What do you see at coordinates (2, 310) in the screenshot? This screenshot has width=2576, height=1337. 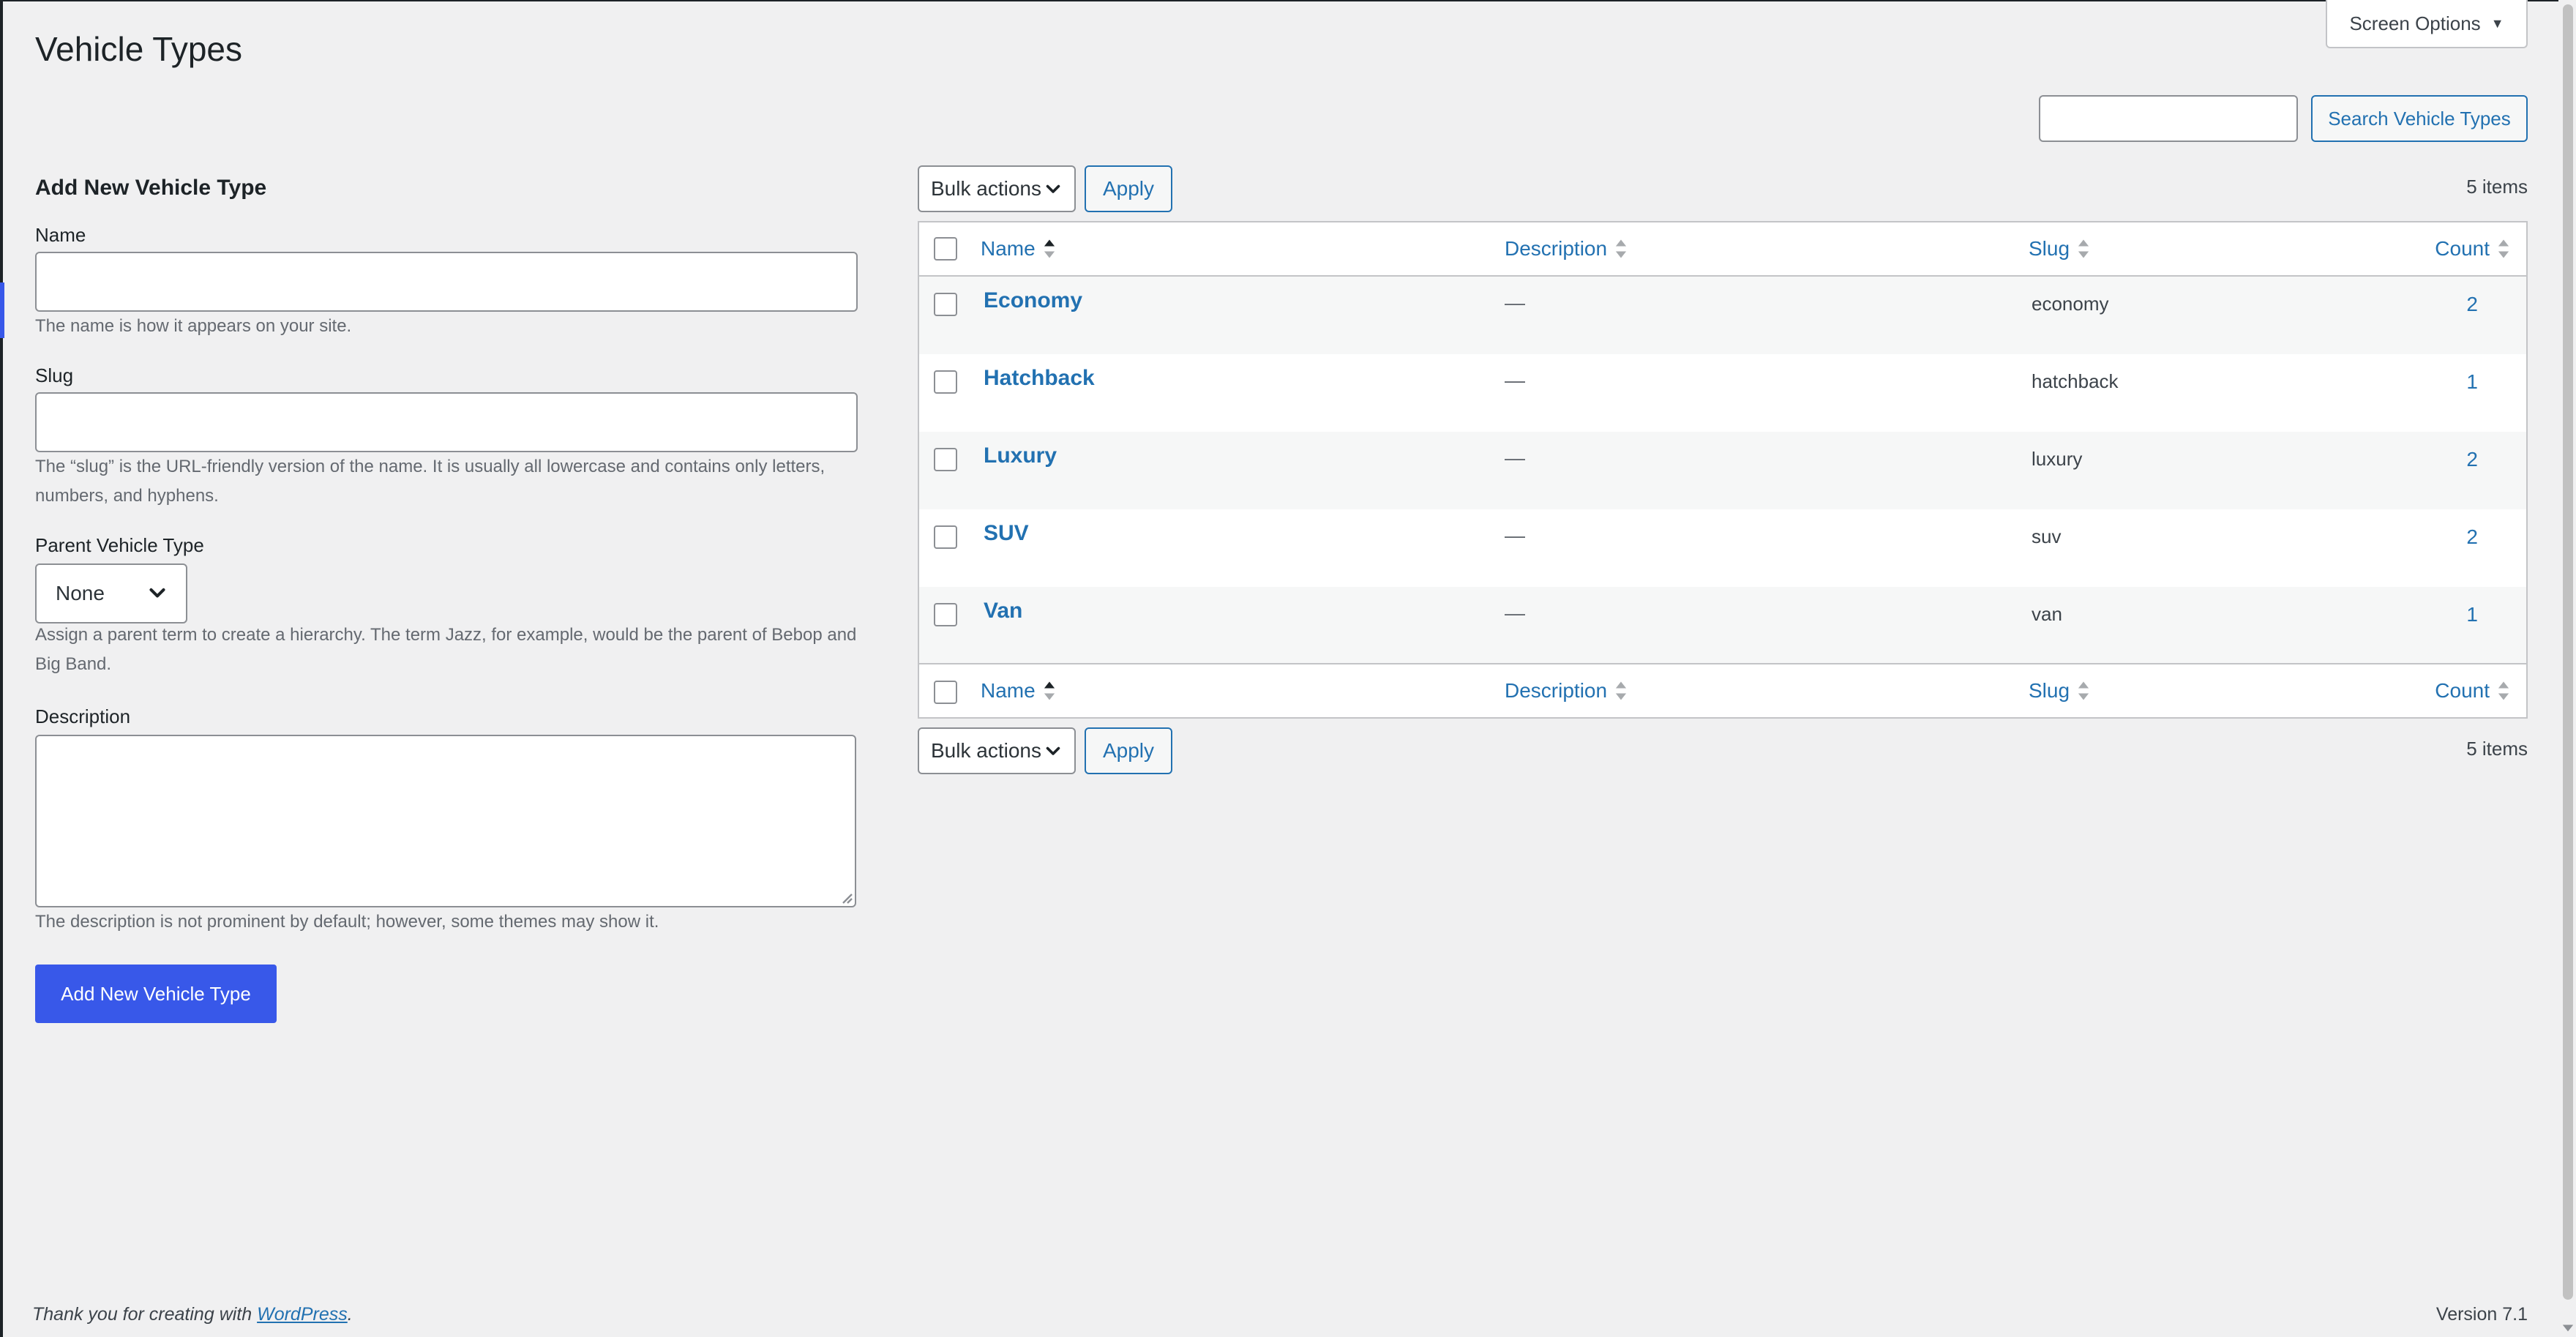 I see `menu-accent-marker` at bounding box center [2, 310].